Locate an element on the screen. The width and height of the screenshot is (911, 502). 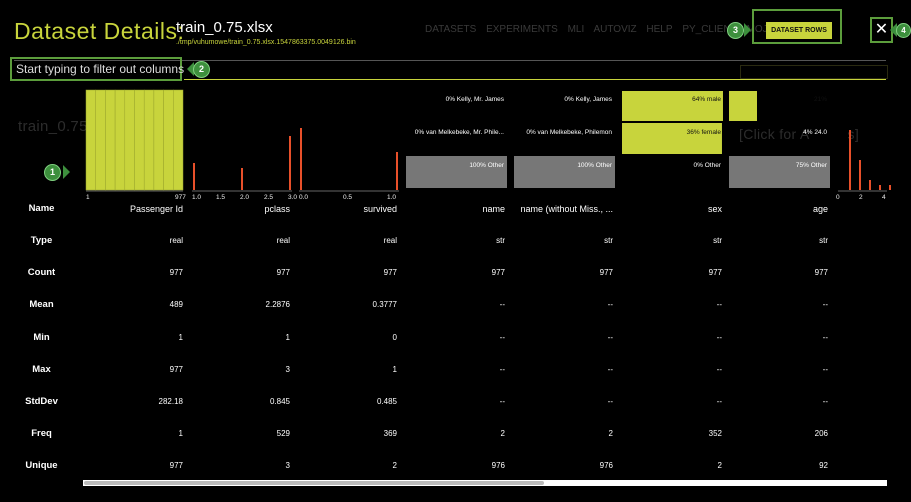
stat-cell: 1 is located at coordinates (180, 337).